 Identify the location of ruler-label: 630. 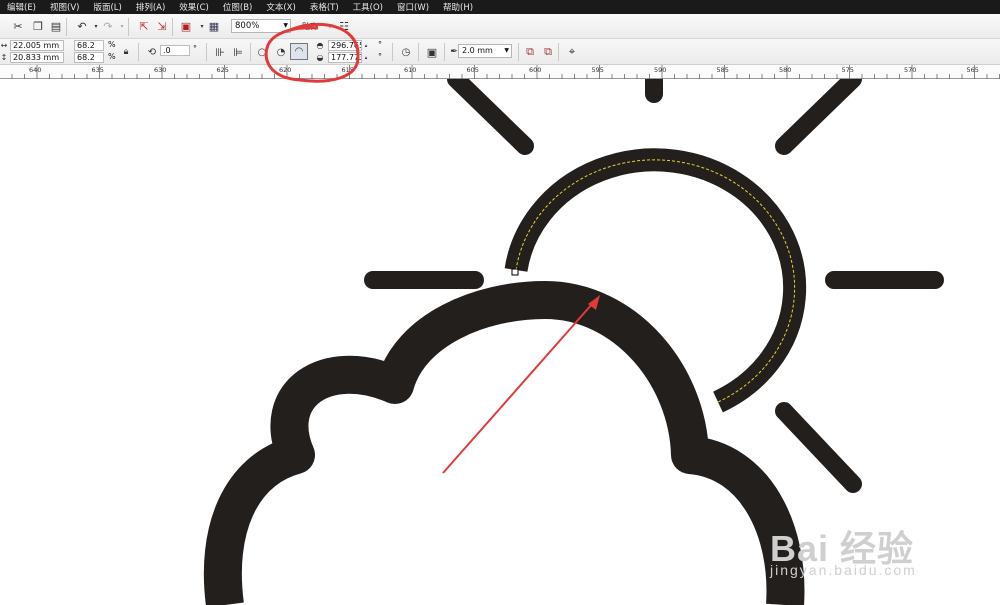
(160, 70).